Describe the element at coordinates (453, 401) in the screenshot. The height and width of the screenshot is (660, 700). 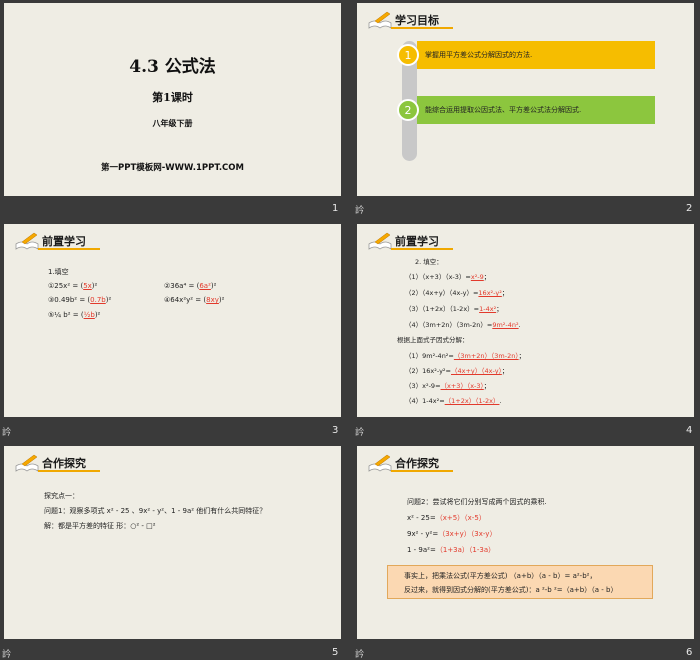
I see `factor-line-4: （4）1-4x²=（1+2x）（1-2x）.` at that location.